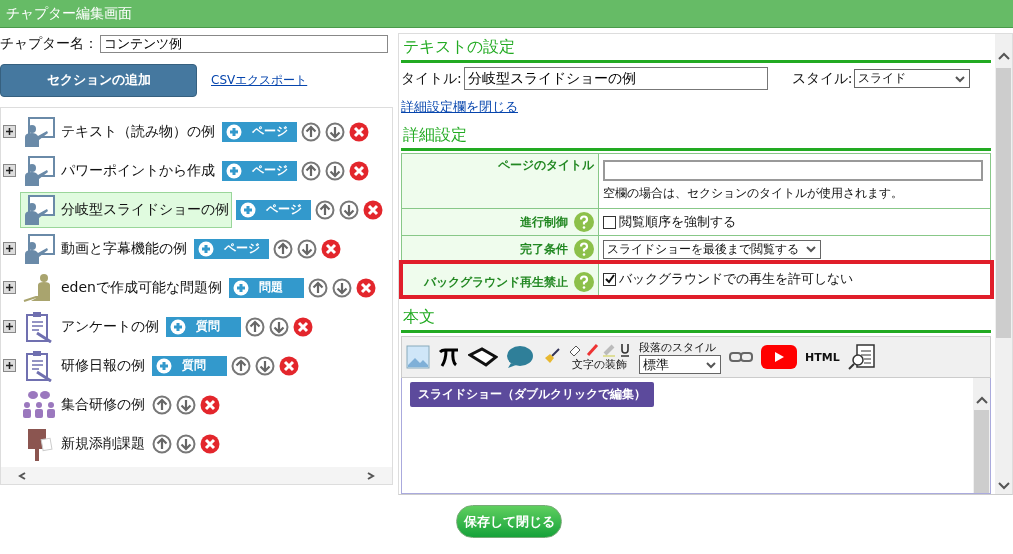 The height and width of the screenshot is (554, 1013). What do you see at coordinates (599, 364) in the screenshot?
I see `decoration-label: 文字の装飾` at bounding box center [599, 364].